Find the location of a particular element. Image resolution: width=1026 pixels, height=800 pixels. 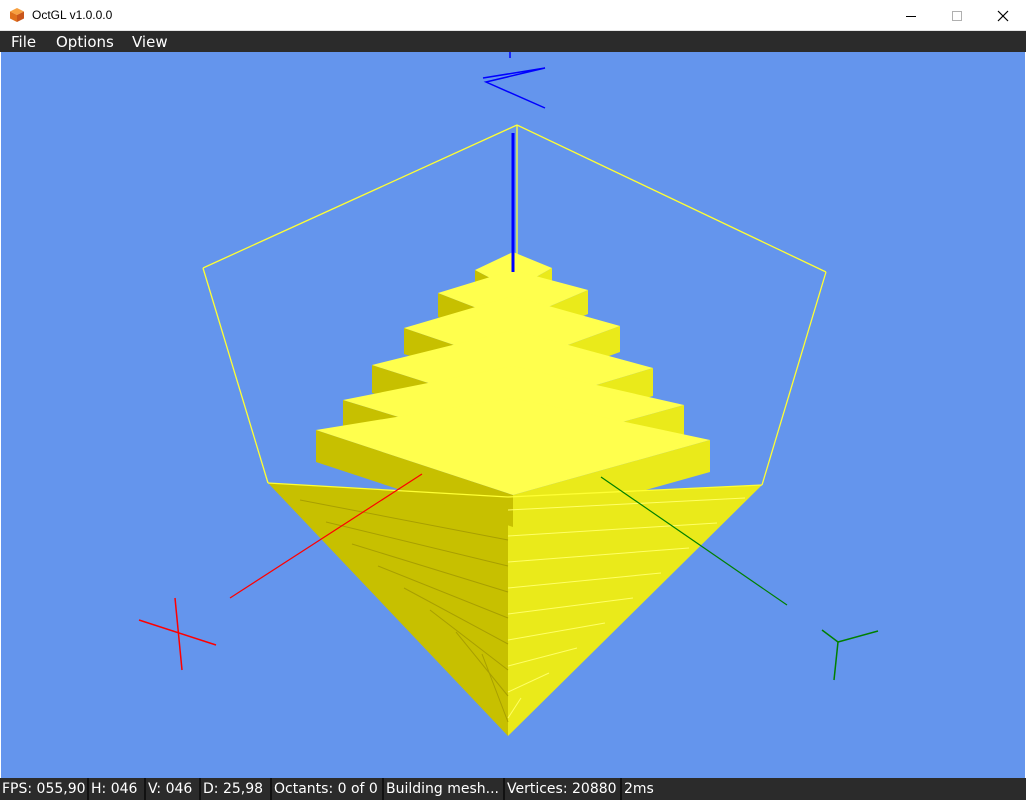

status-fps: FPS: 055,90 is located at coordinates (44, 789).